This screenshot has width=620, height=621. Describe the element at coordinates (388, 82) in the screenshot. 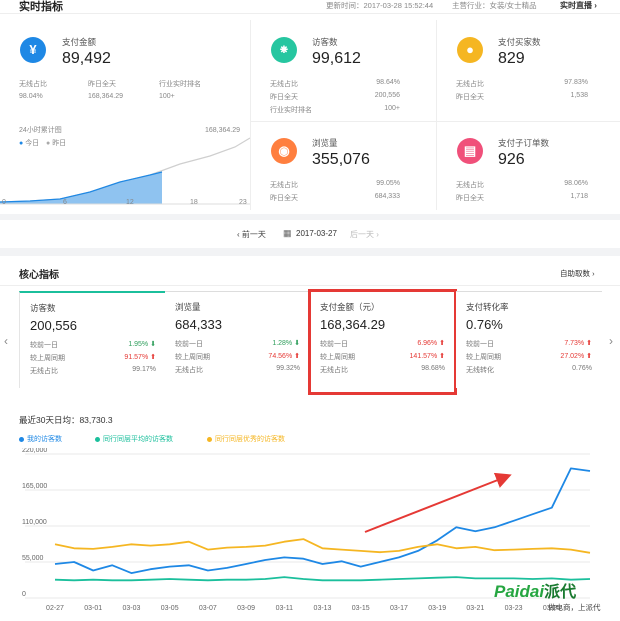

I see `sub-value: 98.64%` at that location.